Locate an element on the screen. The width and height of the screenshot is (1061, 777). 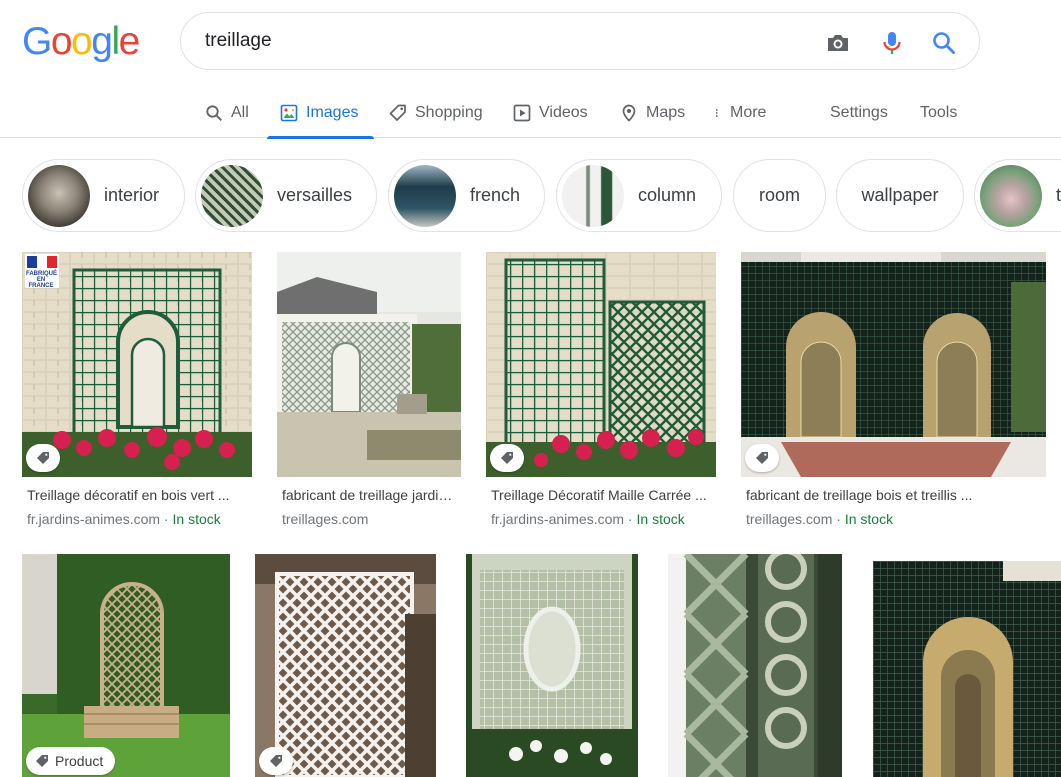
tab-label: Settings is located at coordinates (859, 112).